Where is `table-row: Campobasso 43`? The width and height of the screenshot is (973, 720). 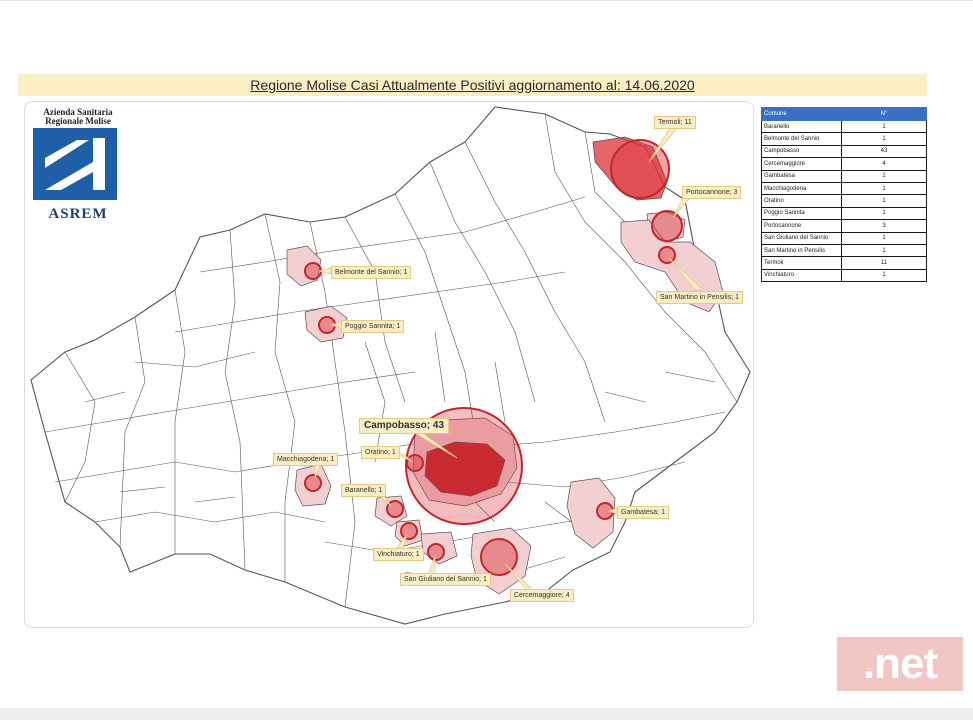
table-row: Campobasso 43 is located at coordinates (844, 151).